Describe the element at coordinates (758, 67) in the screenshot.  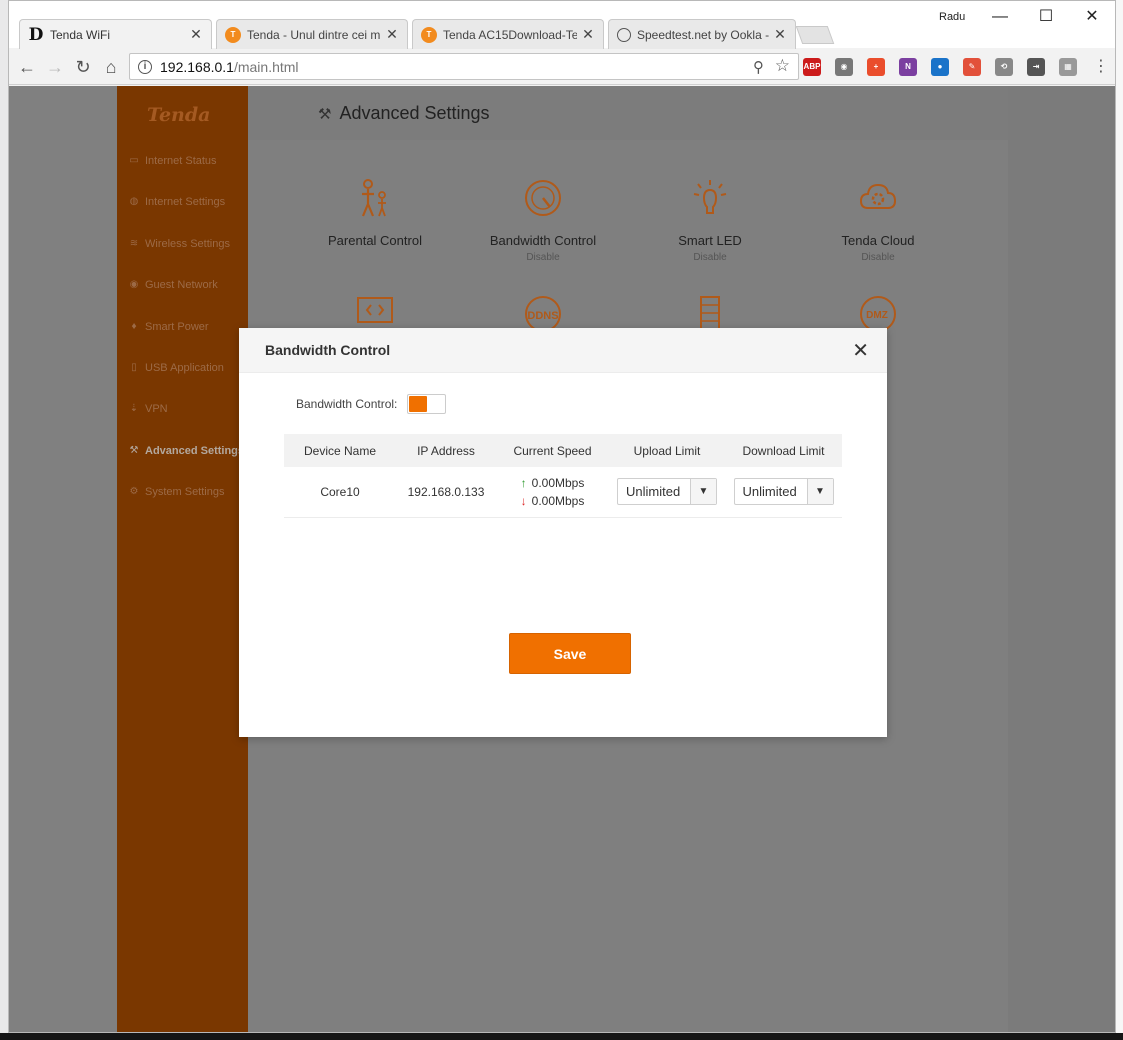
I see `zoom-icon: ⚲` at that location.